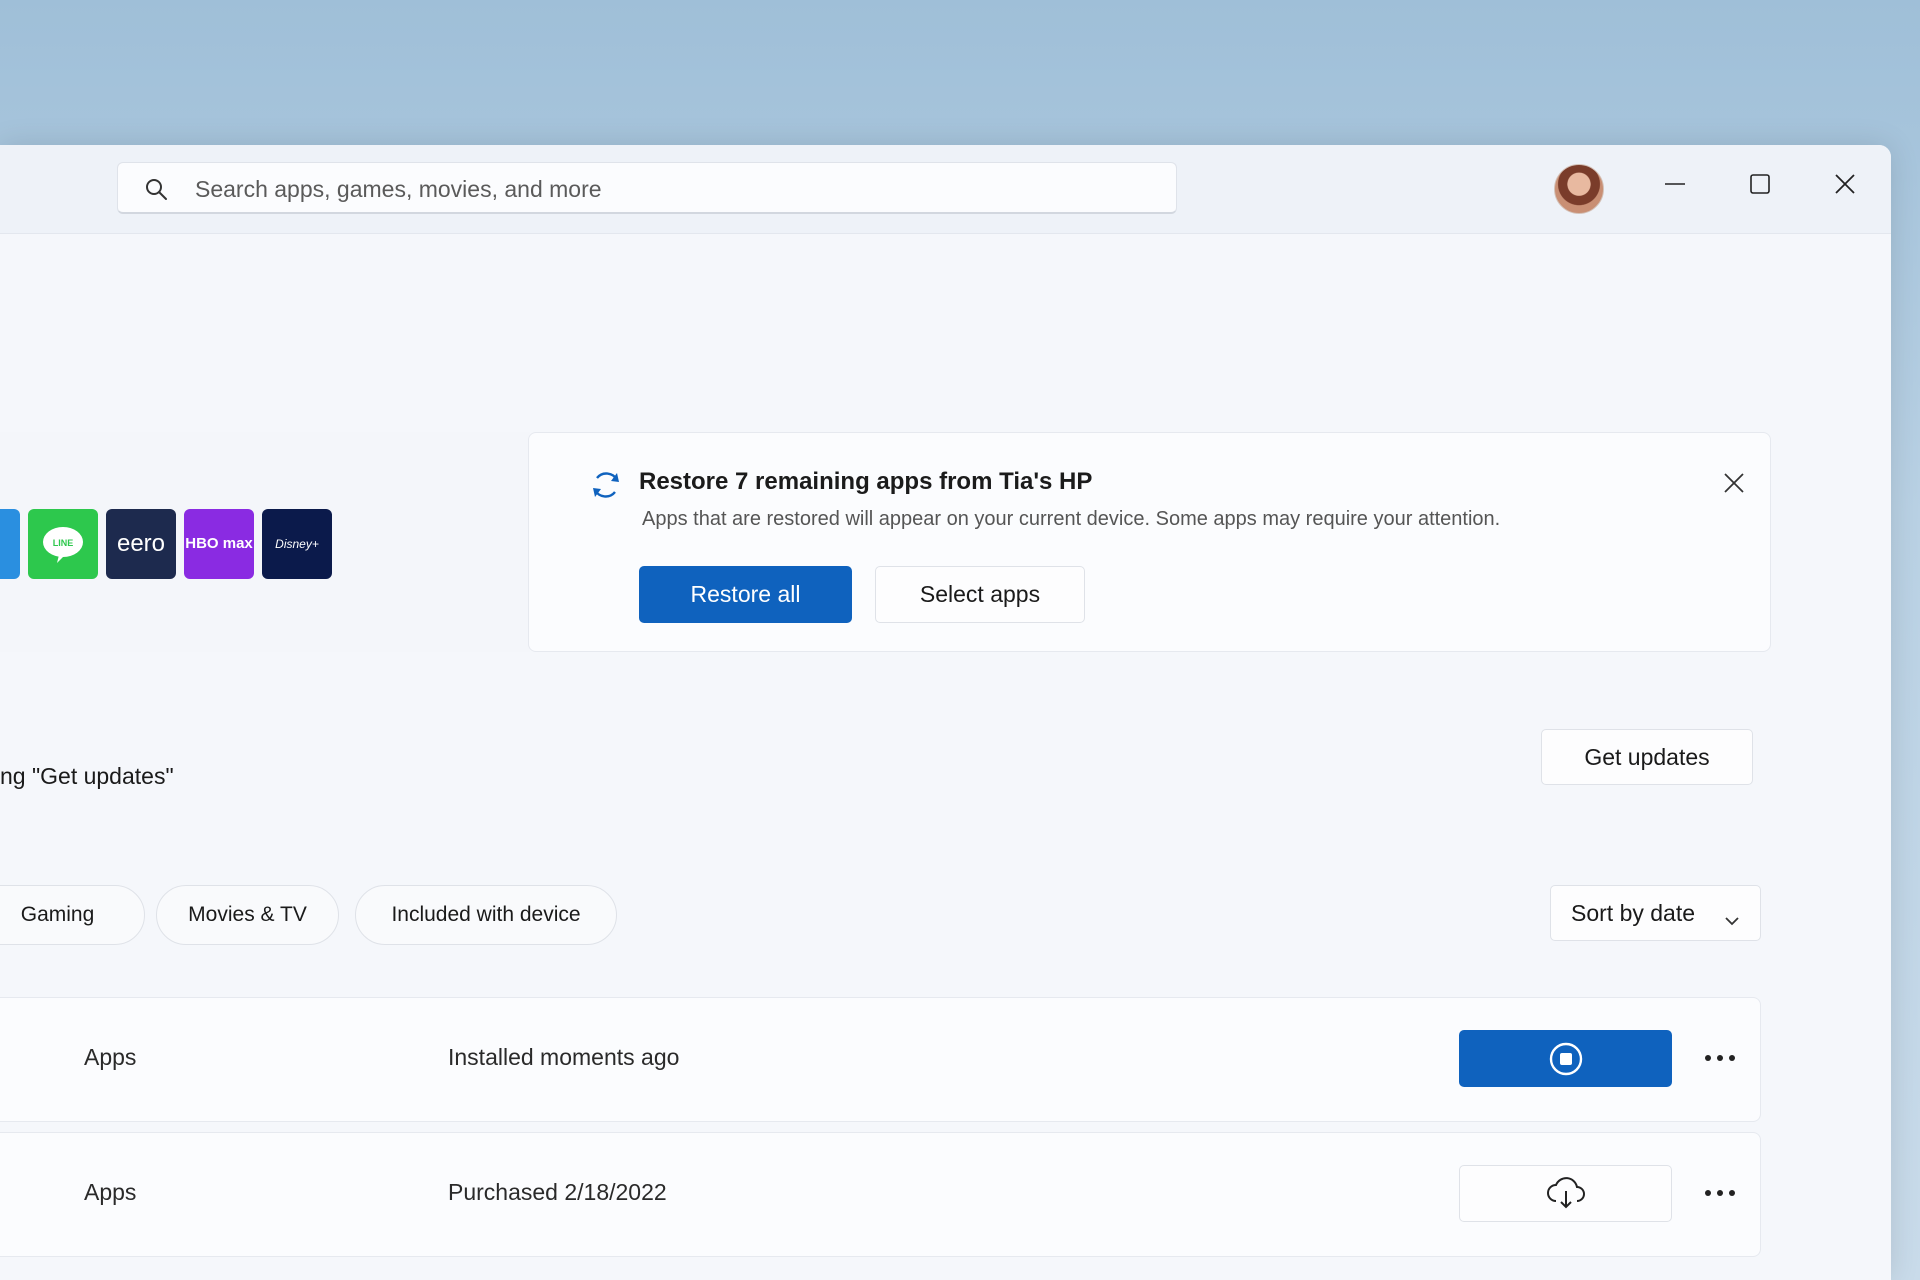 The height and width of the screenshot is (1280, 1920). I want to click on sync-icon, so click(606, 487).